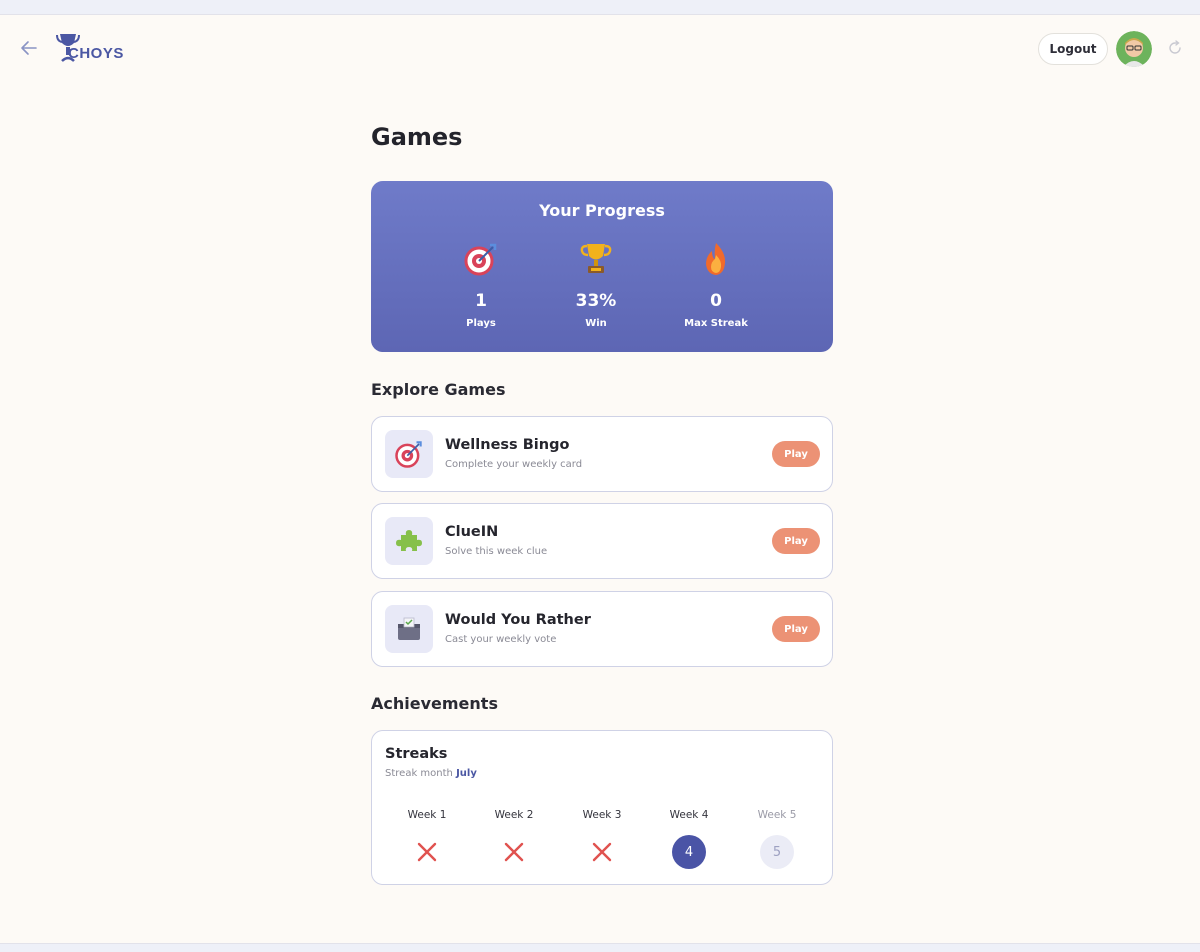 The image size is (1200, 952). Describe the element at coordinates (602, 541) in the screenshot. I see `game-card-cluein: ClueIN Solve this week clue Play` at that location.